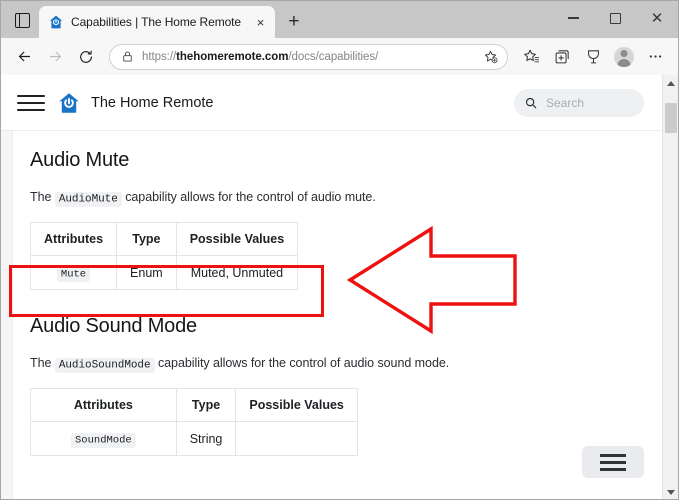 This screenshot has height=500, width=679. I want to click on scrollbar-down-button, so click(671, 491).